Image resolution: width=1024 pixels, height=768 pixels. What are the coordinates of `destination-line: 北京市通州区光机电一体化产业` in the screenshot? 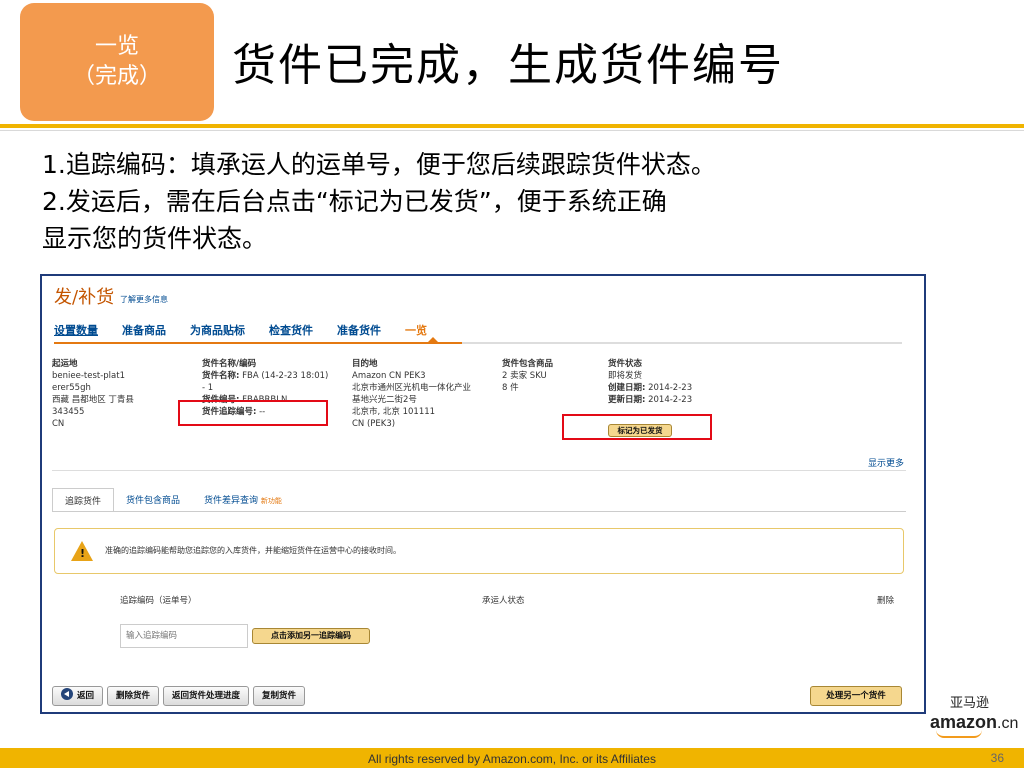 It's located at (412, 388).